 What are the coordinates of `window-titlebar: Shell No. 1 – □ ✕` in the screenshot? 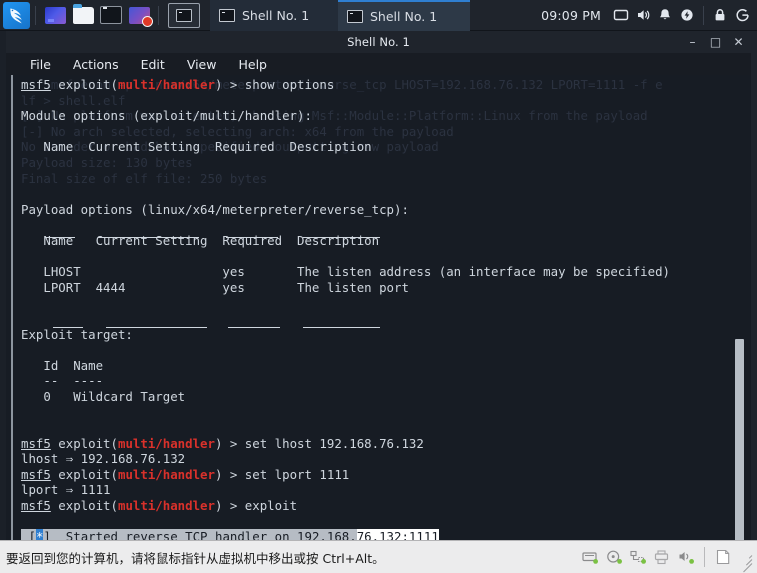 It's located at (378, 42).